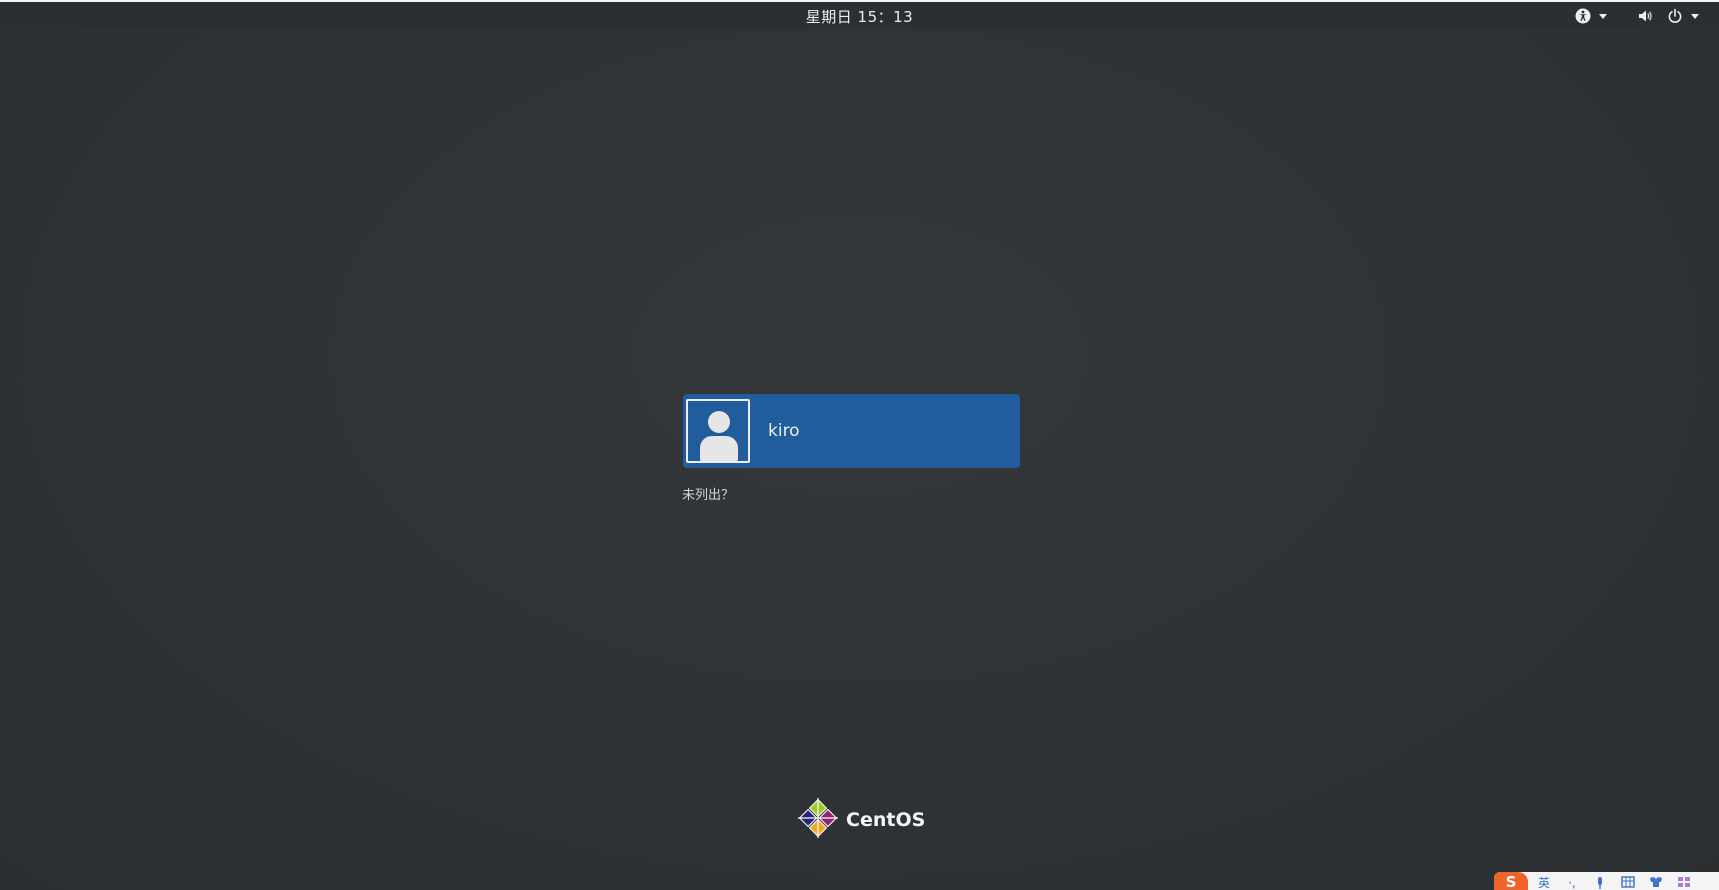 The height and width of the screenshot is (890, 1719). What do you see at coordinates (1656, 883) in the screenshot?
I see `skin-icon` at bounding box center [1656, 883].